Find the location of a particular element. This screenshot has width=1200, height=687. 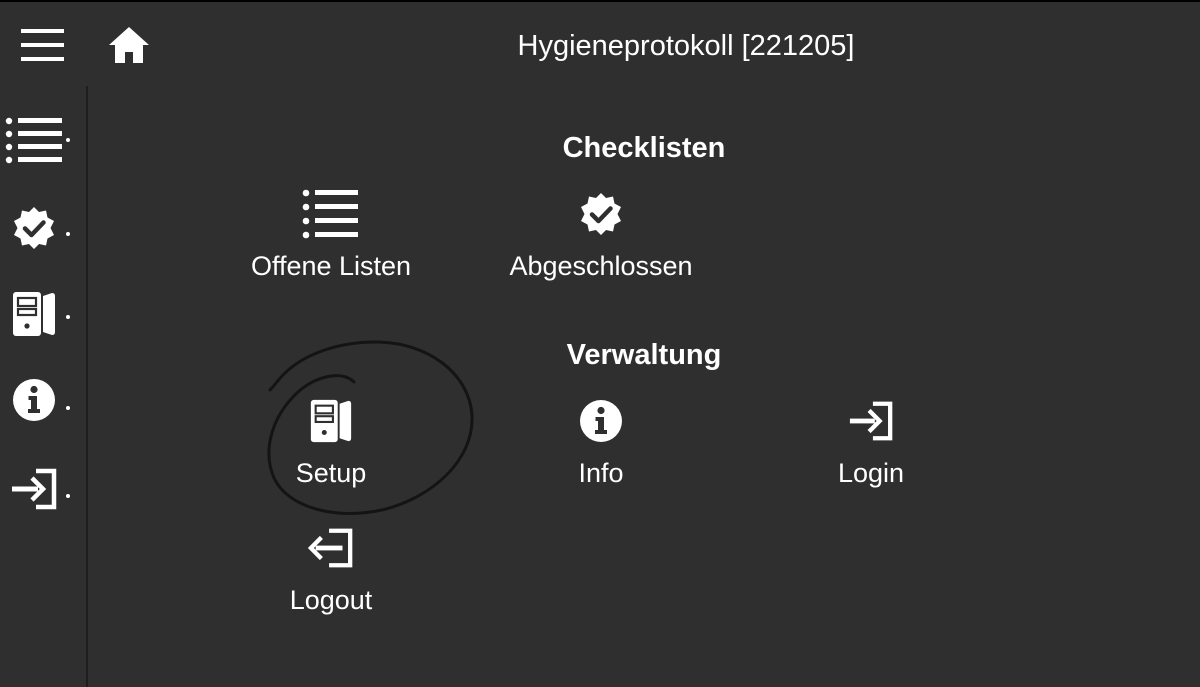

rail-item-info is located at coordinates (39, 400).